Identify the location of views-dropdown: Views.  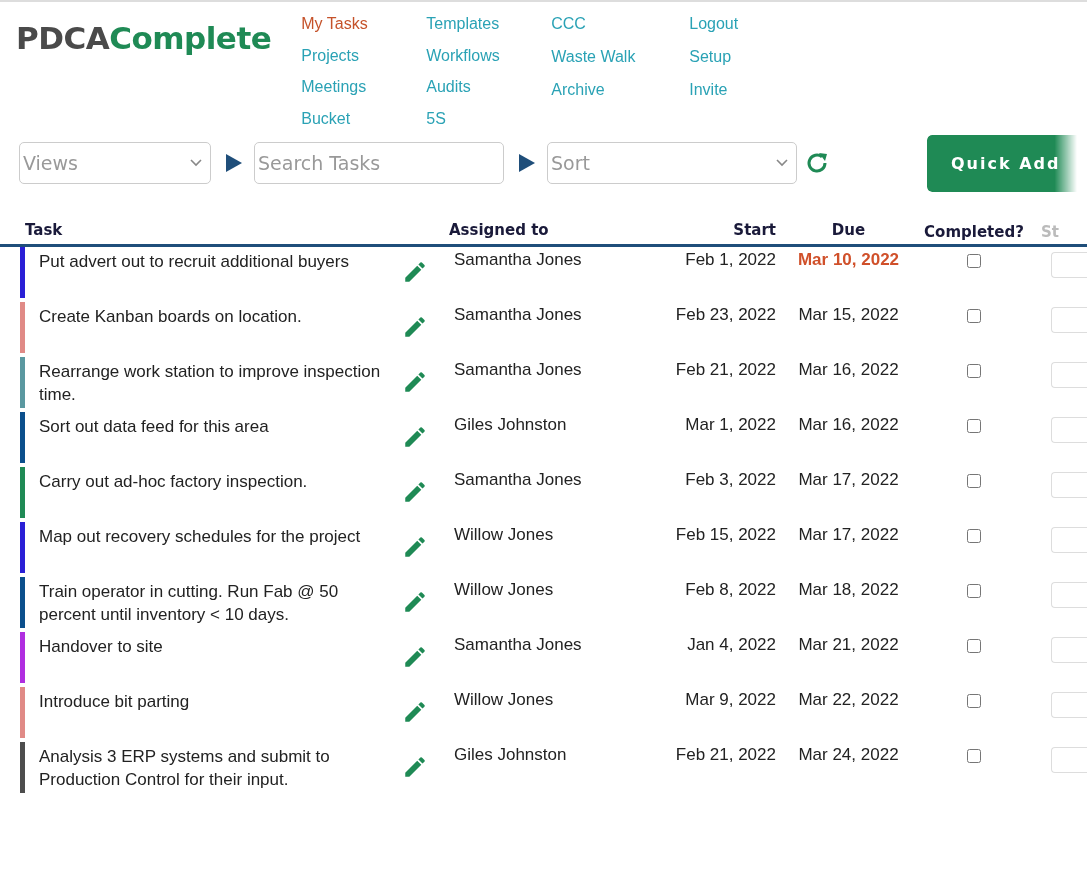
(115, 163).